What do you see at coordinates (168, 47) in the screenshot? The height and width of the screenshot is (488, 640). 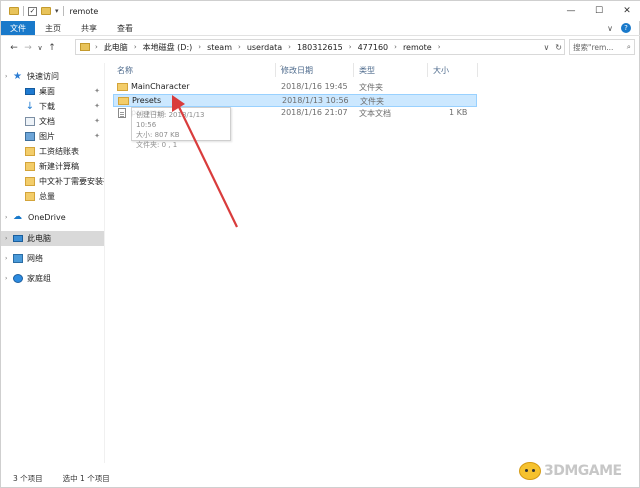 I see `breadcrumb-drive-d: 本地磁盘 (D:)` at bounding box center [168, 47].